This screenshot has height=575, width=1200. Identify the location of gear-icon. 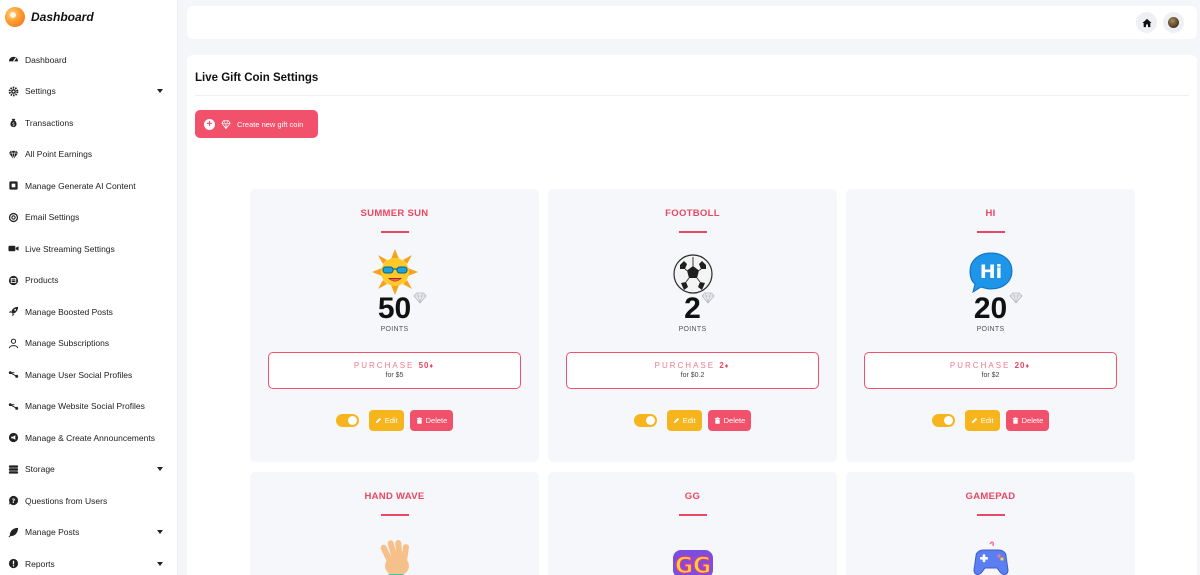
(13, 91).